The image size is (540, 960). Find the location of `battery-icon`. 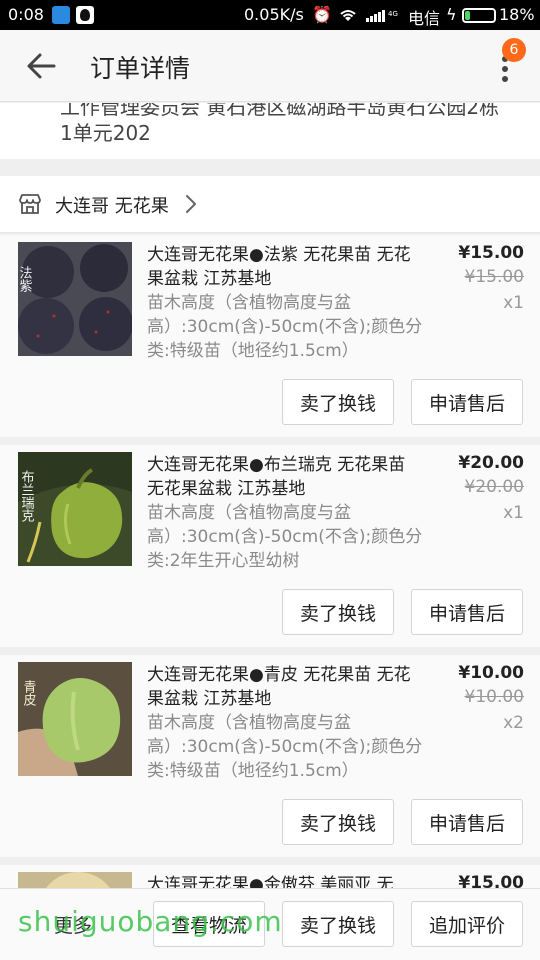

battery-icon is located at coordinates (479, 15).